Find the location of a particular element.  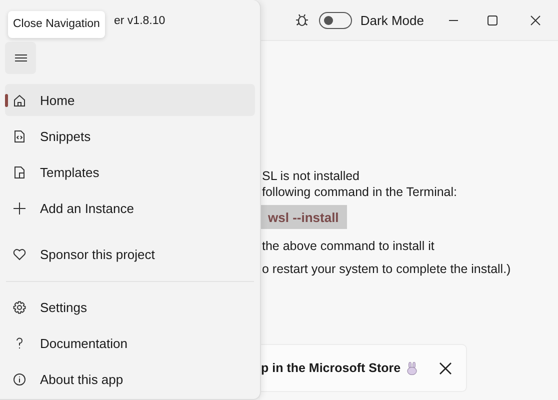

window-title: er v1.8.10 is located at coordinates (140, 21).